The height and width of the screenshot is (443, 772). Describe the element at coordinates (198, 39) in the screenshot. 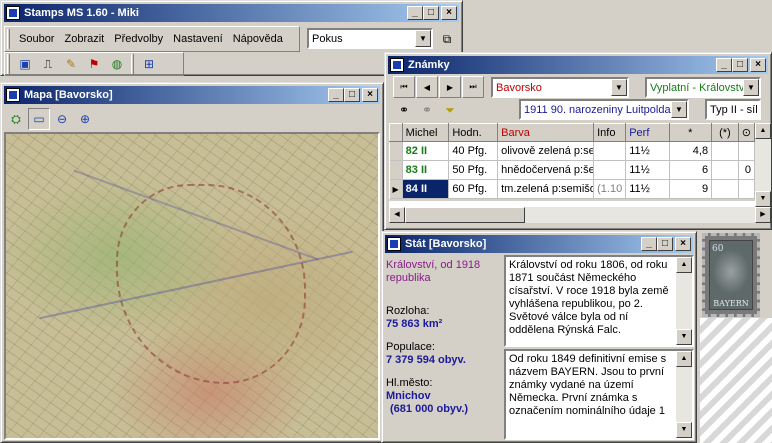

I see `menu-nastaveni: Nastavení` at that location.